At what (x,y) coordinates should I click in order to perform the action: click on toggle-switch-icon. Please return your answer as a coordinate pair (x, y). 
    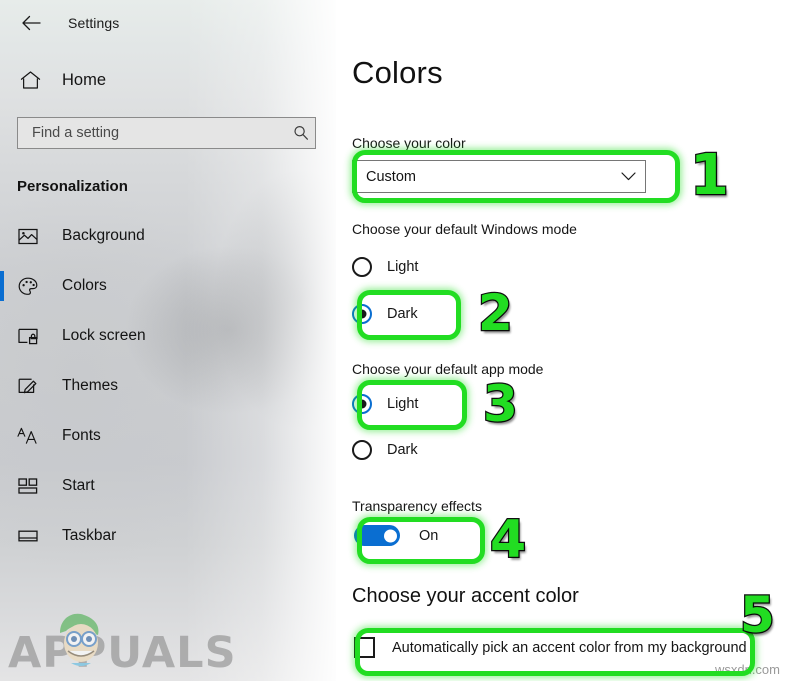
    Looking at the image, I should click on (377, 535).